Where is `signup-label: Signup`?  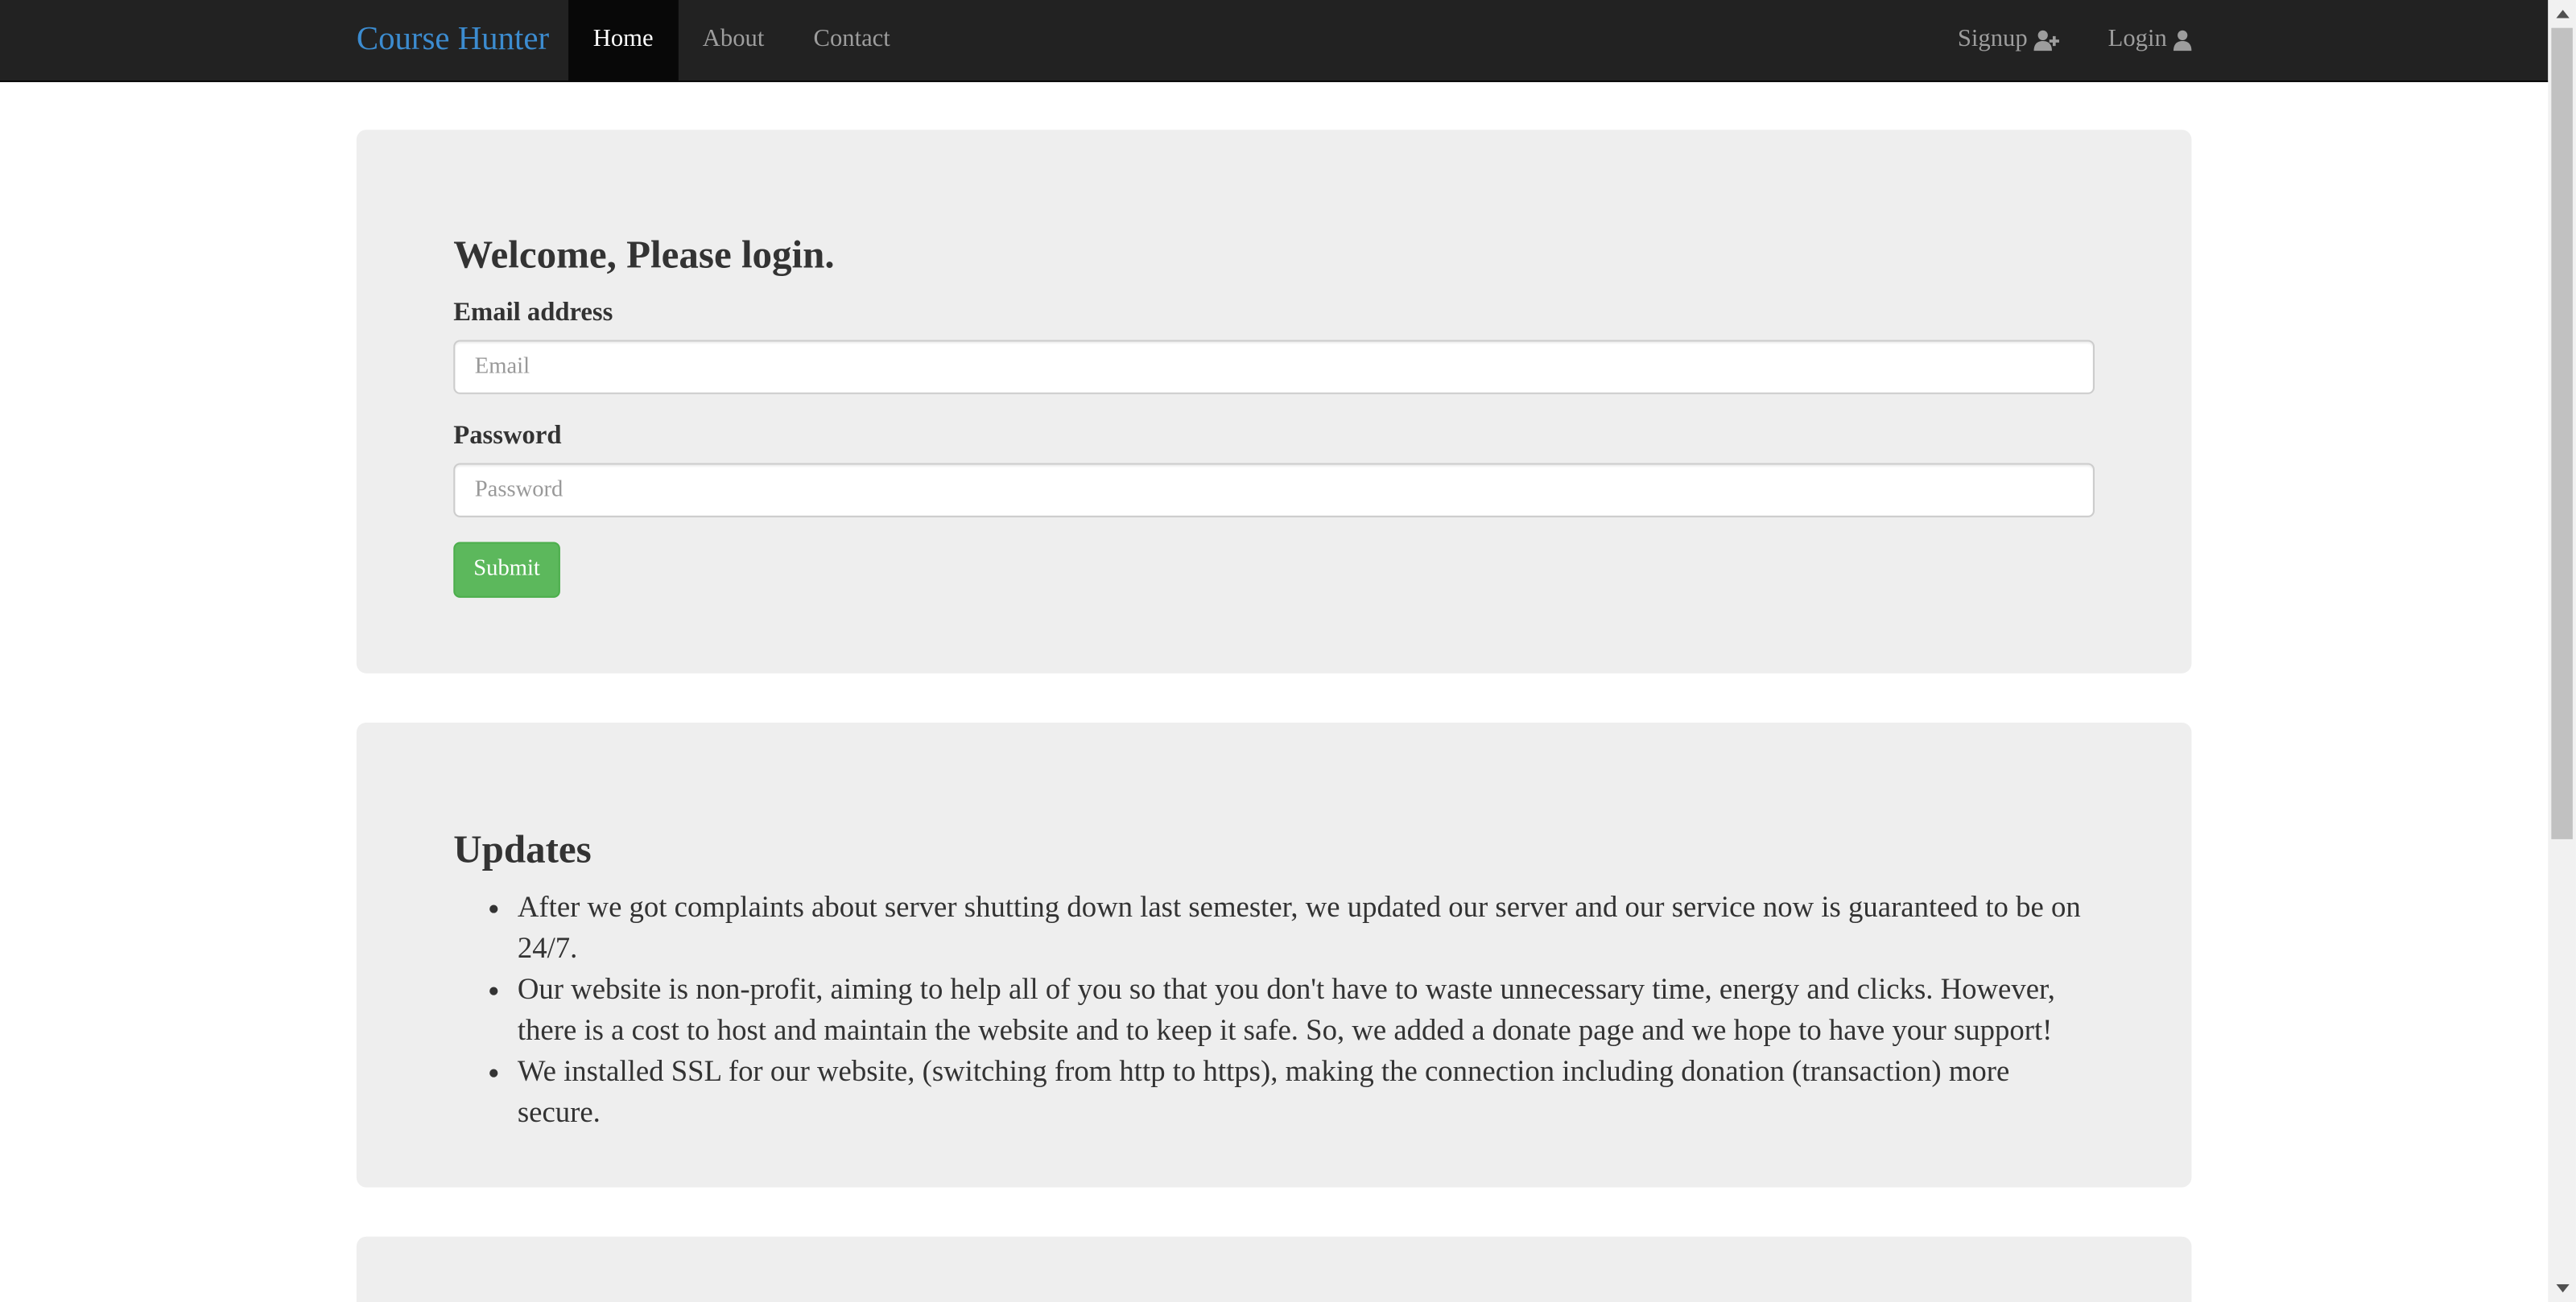 signup-label: Signup is located at coordinates (1992, 39).